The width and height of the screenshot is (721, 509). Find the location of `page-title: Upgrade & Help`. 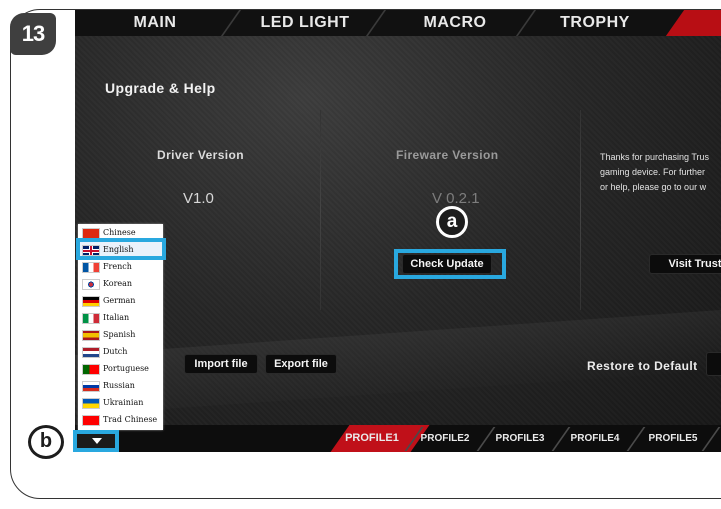

page-title: Upgrade & Help is located at coordinates (160, 88).